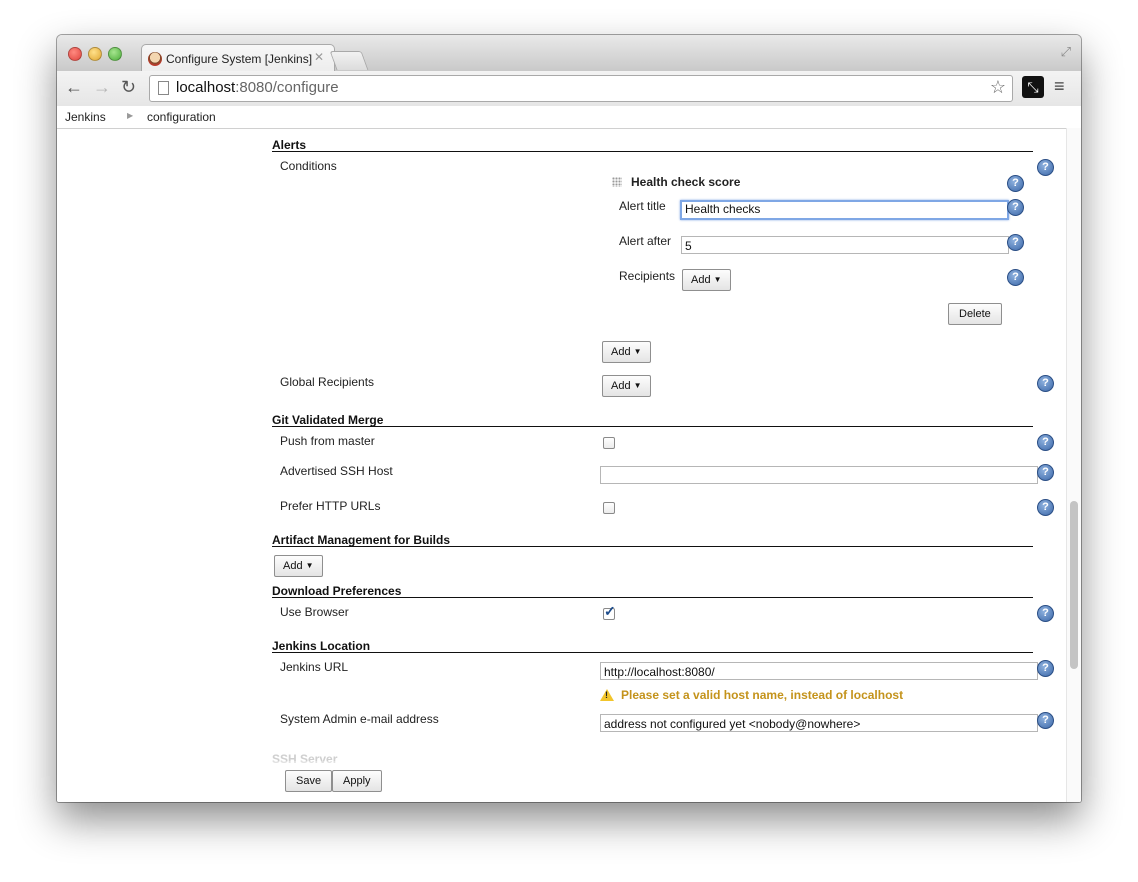 The image size is (1138, 882). I want to click on use-browser-checkbox: ✓, so click(609, 611).